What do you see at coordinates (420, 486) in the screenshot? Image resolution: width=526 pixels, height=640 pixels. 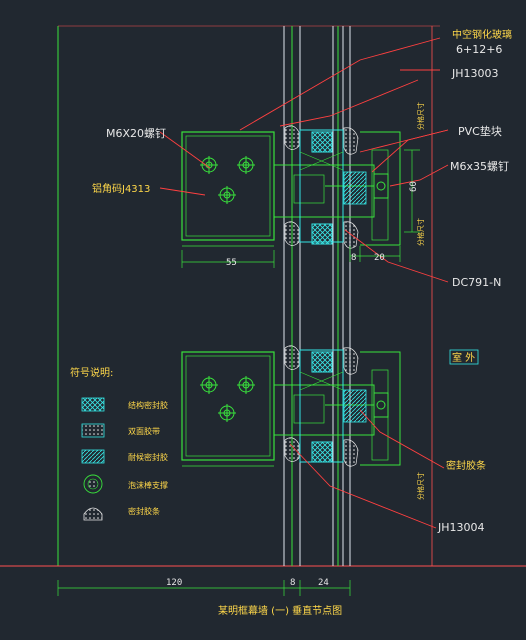 I see `vertical-note-bottom: 分格尺寸` at bounding box center [420, 486].